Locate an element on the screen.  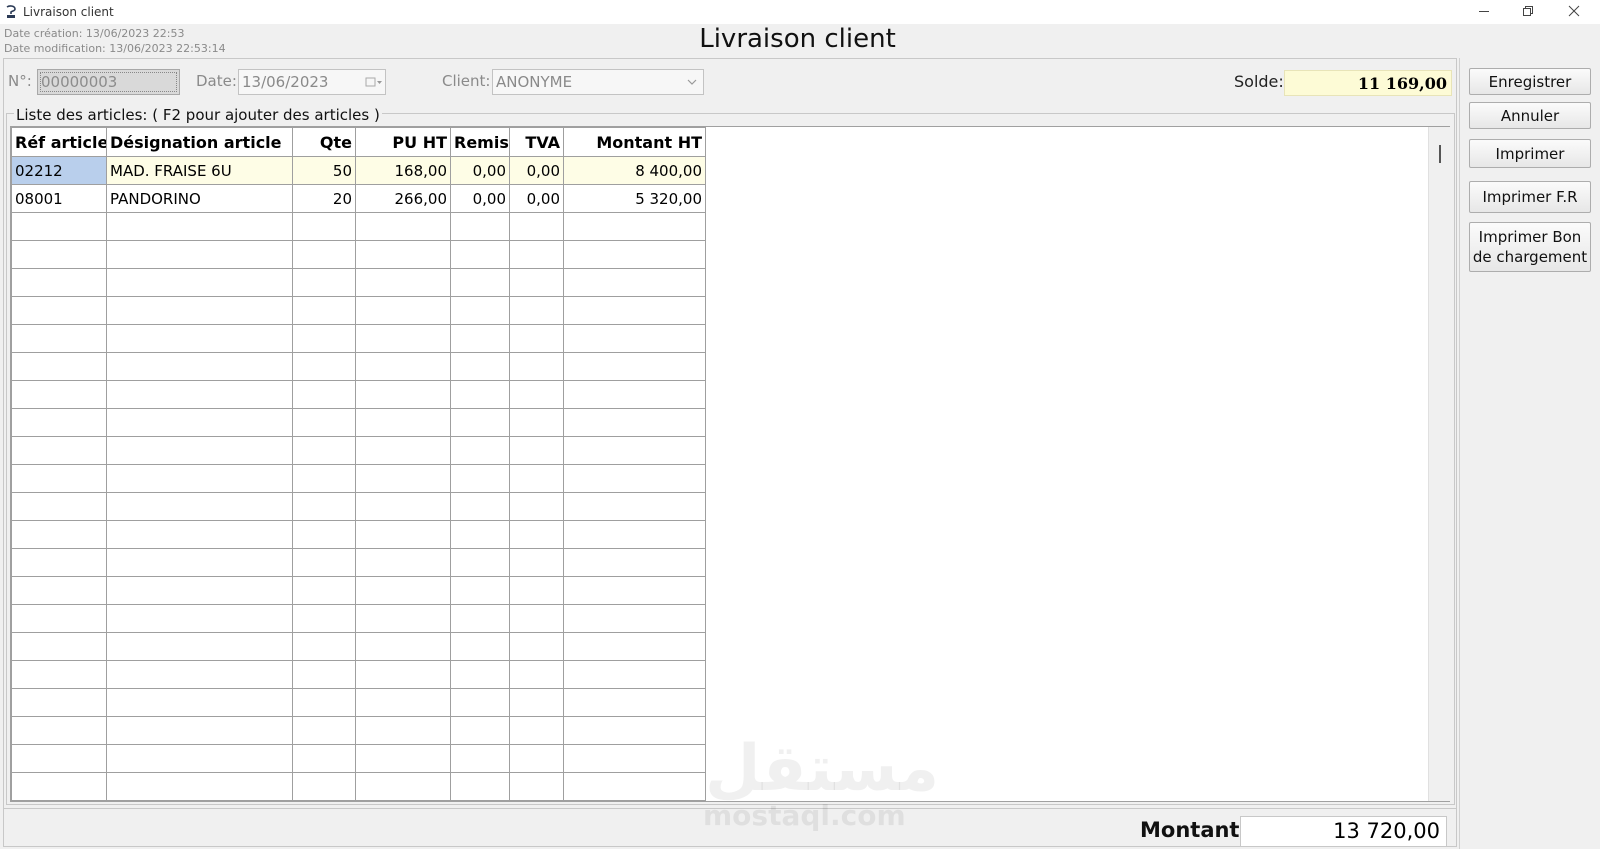
imprimer-fr-button: Imprimer F.R is located at coordinates (1530, 197).